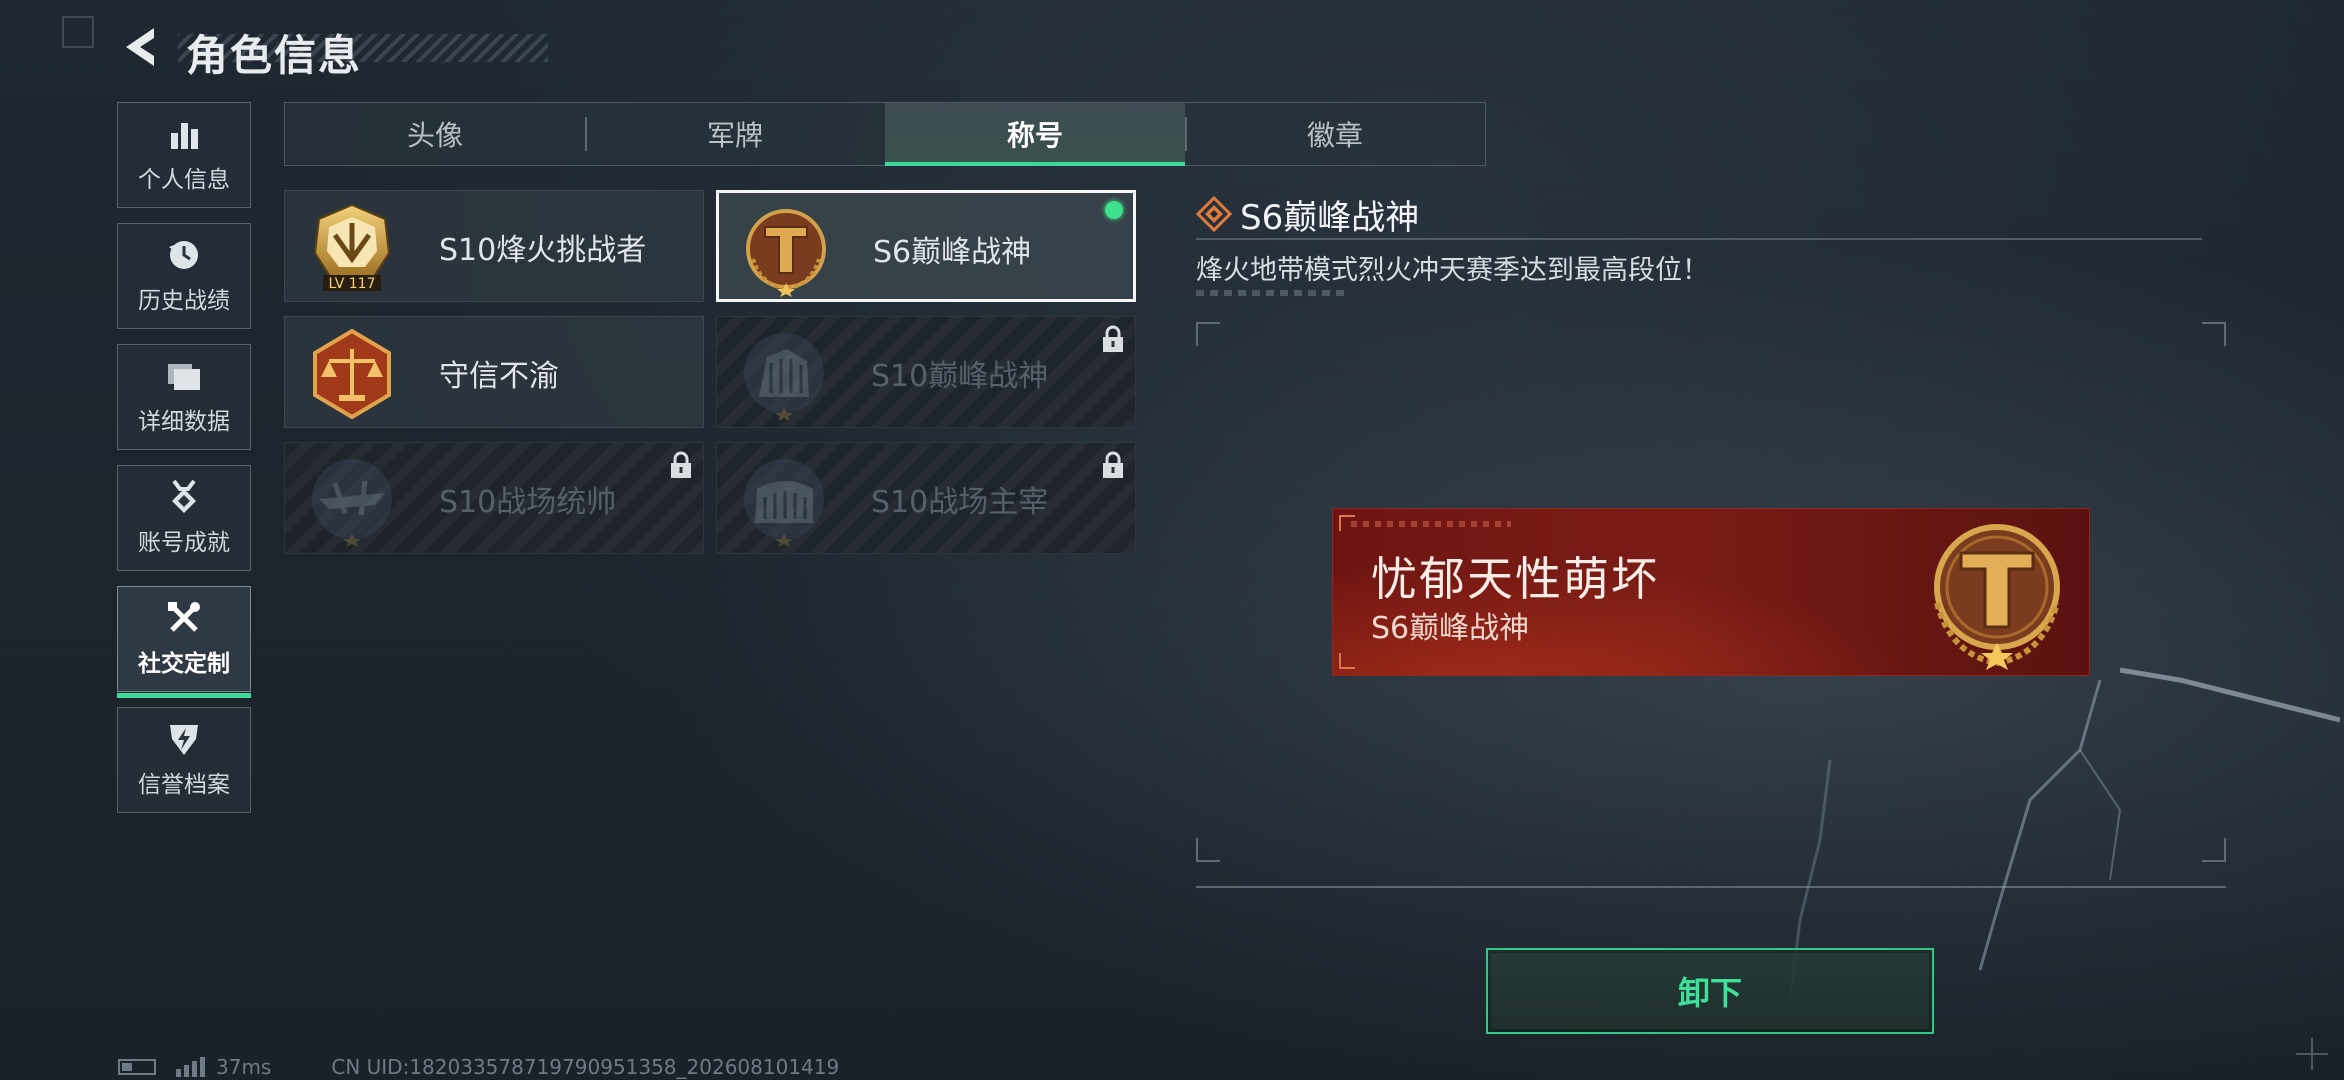  Describe the element at coordinates (78, 32) in the screenshot. I see `corner-frame` at that location.